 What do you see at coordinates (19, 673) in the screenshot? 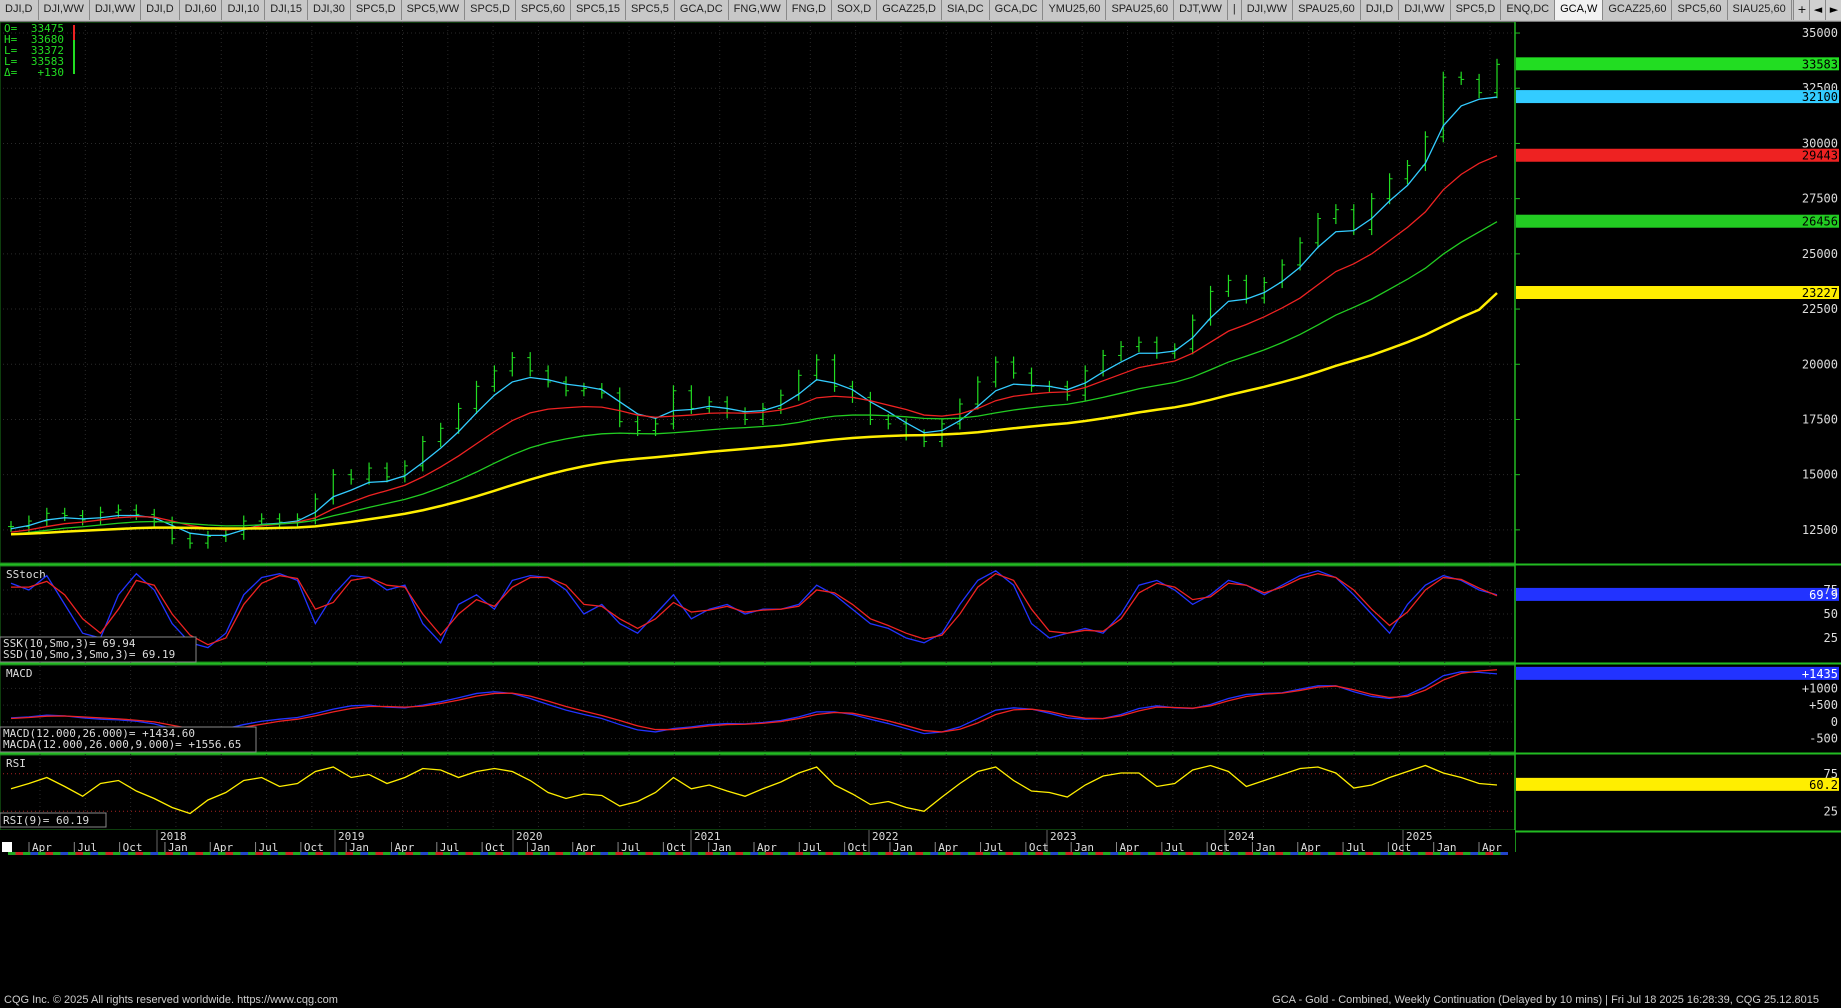
I see `pane-title-macd: MACD` at bounding box center [19, 673].